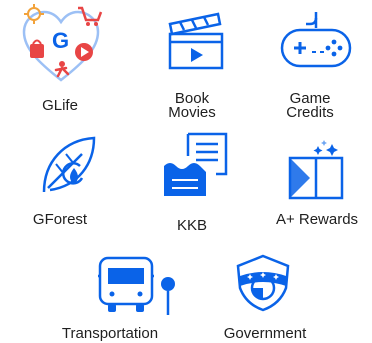  Describe the element at coordinates (191, 225) in the screenshot. I see `service-label: KKB` at that location.